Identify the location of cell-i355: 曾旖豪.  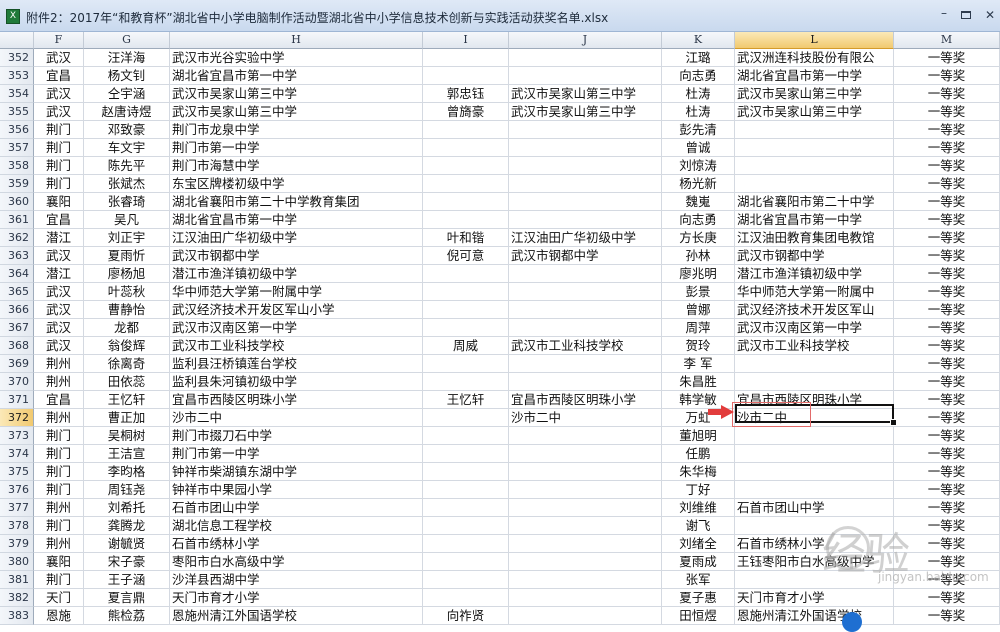
(466, 112).